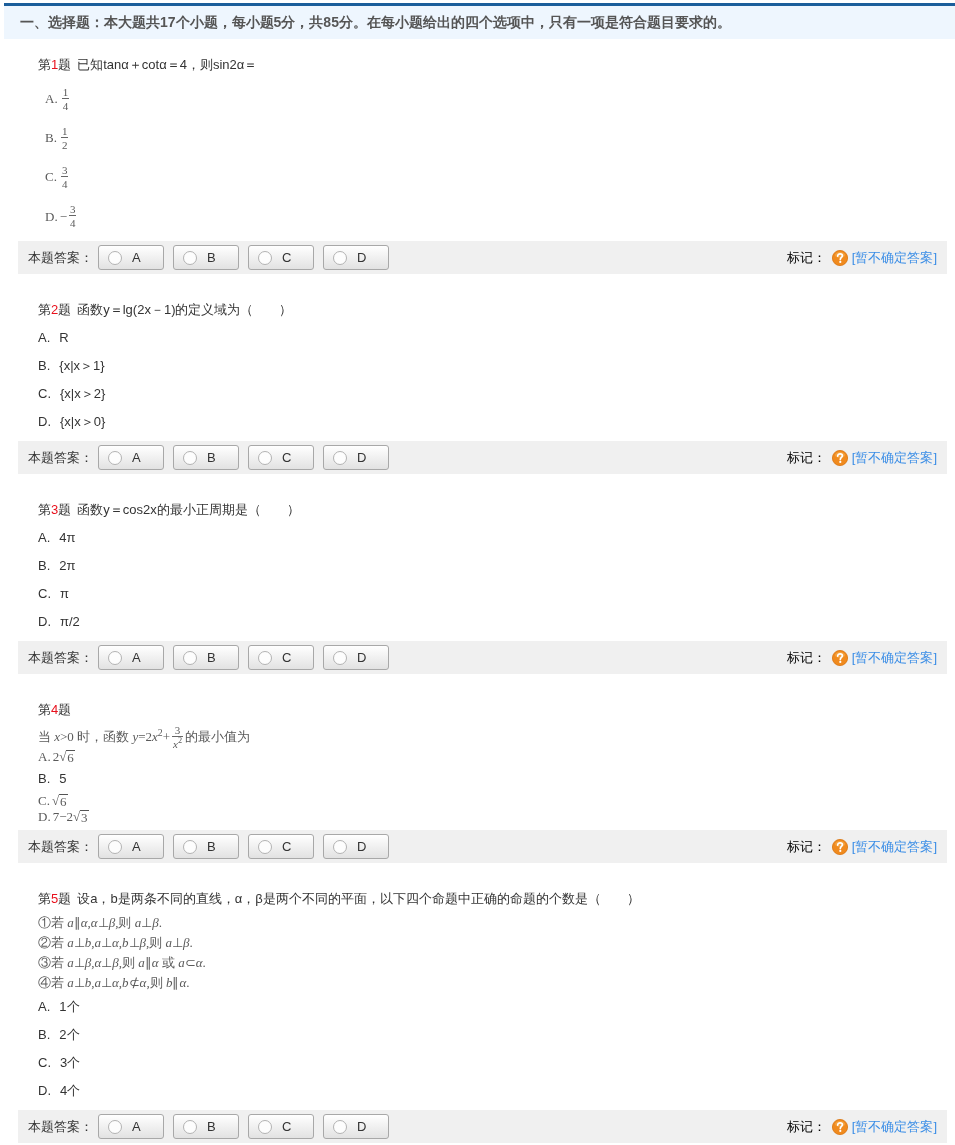 The width and height of the screenshot is (955, 1145). What do you see at coordinates (55, 710) in the screenshot?
I see `question-number: 第4题` at bounding box center [55, 710].